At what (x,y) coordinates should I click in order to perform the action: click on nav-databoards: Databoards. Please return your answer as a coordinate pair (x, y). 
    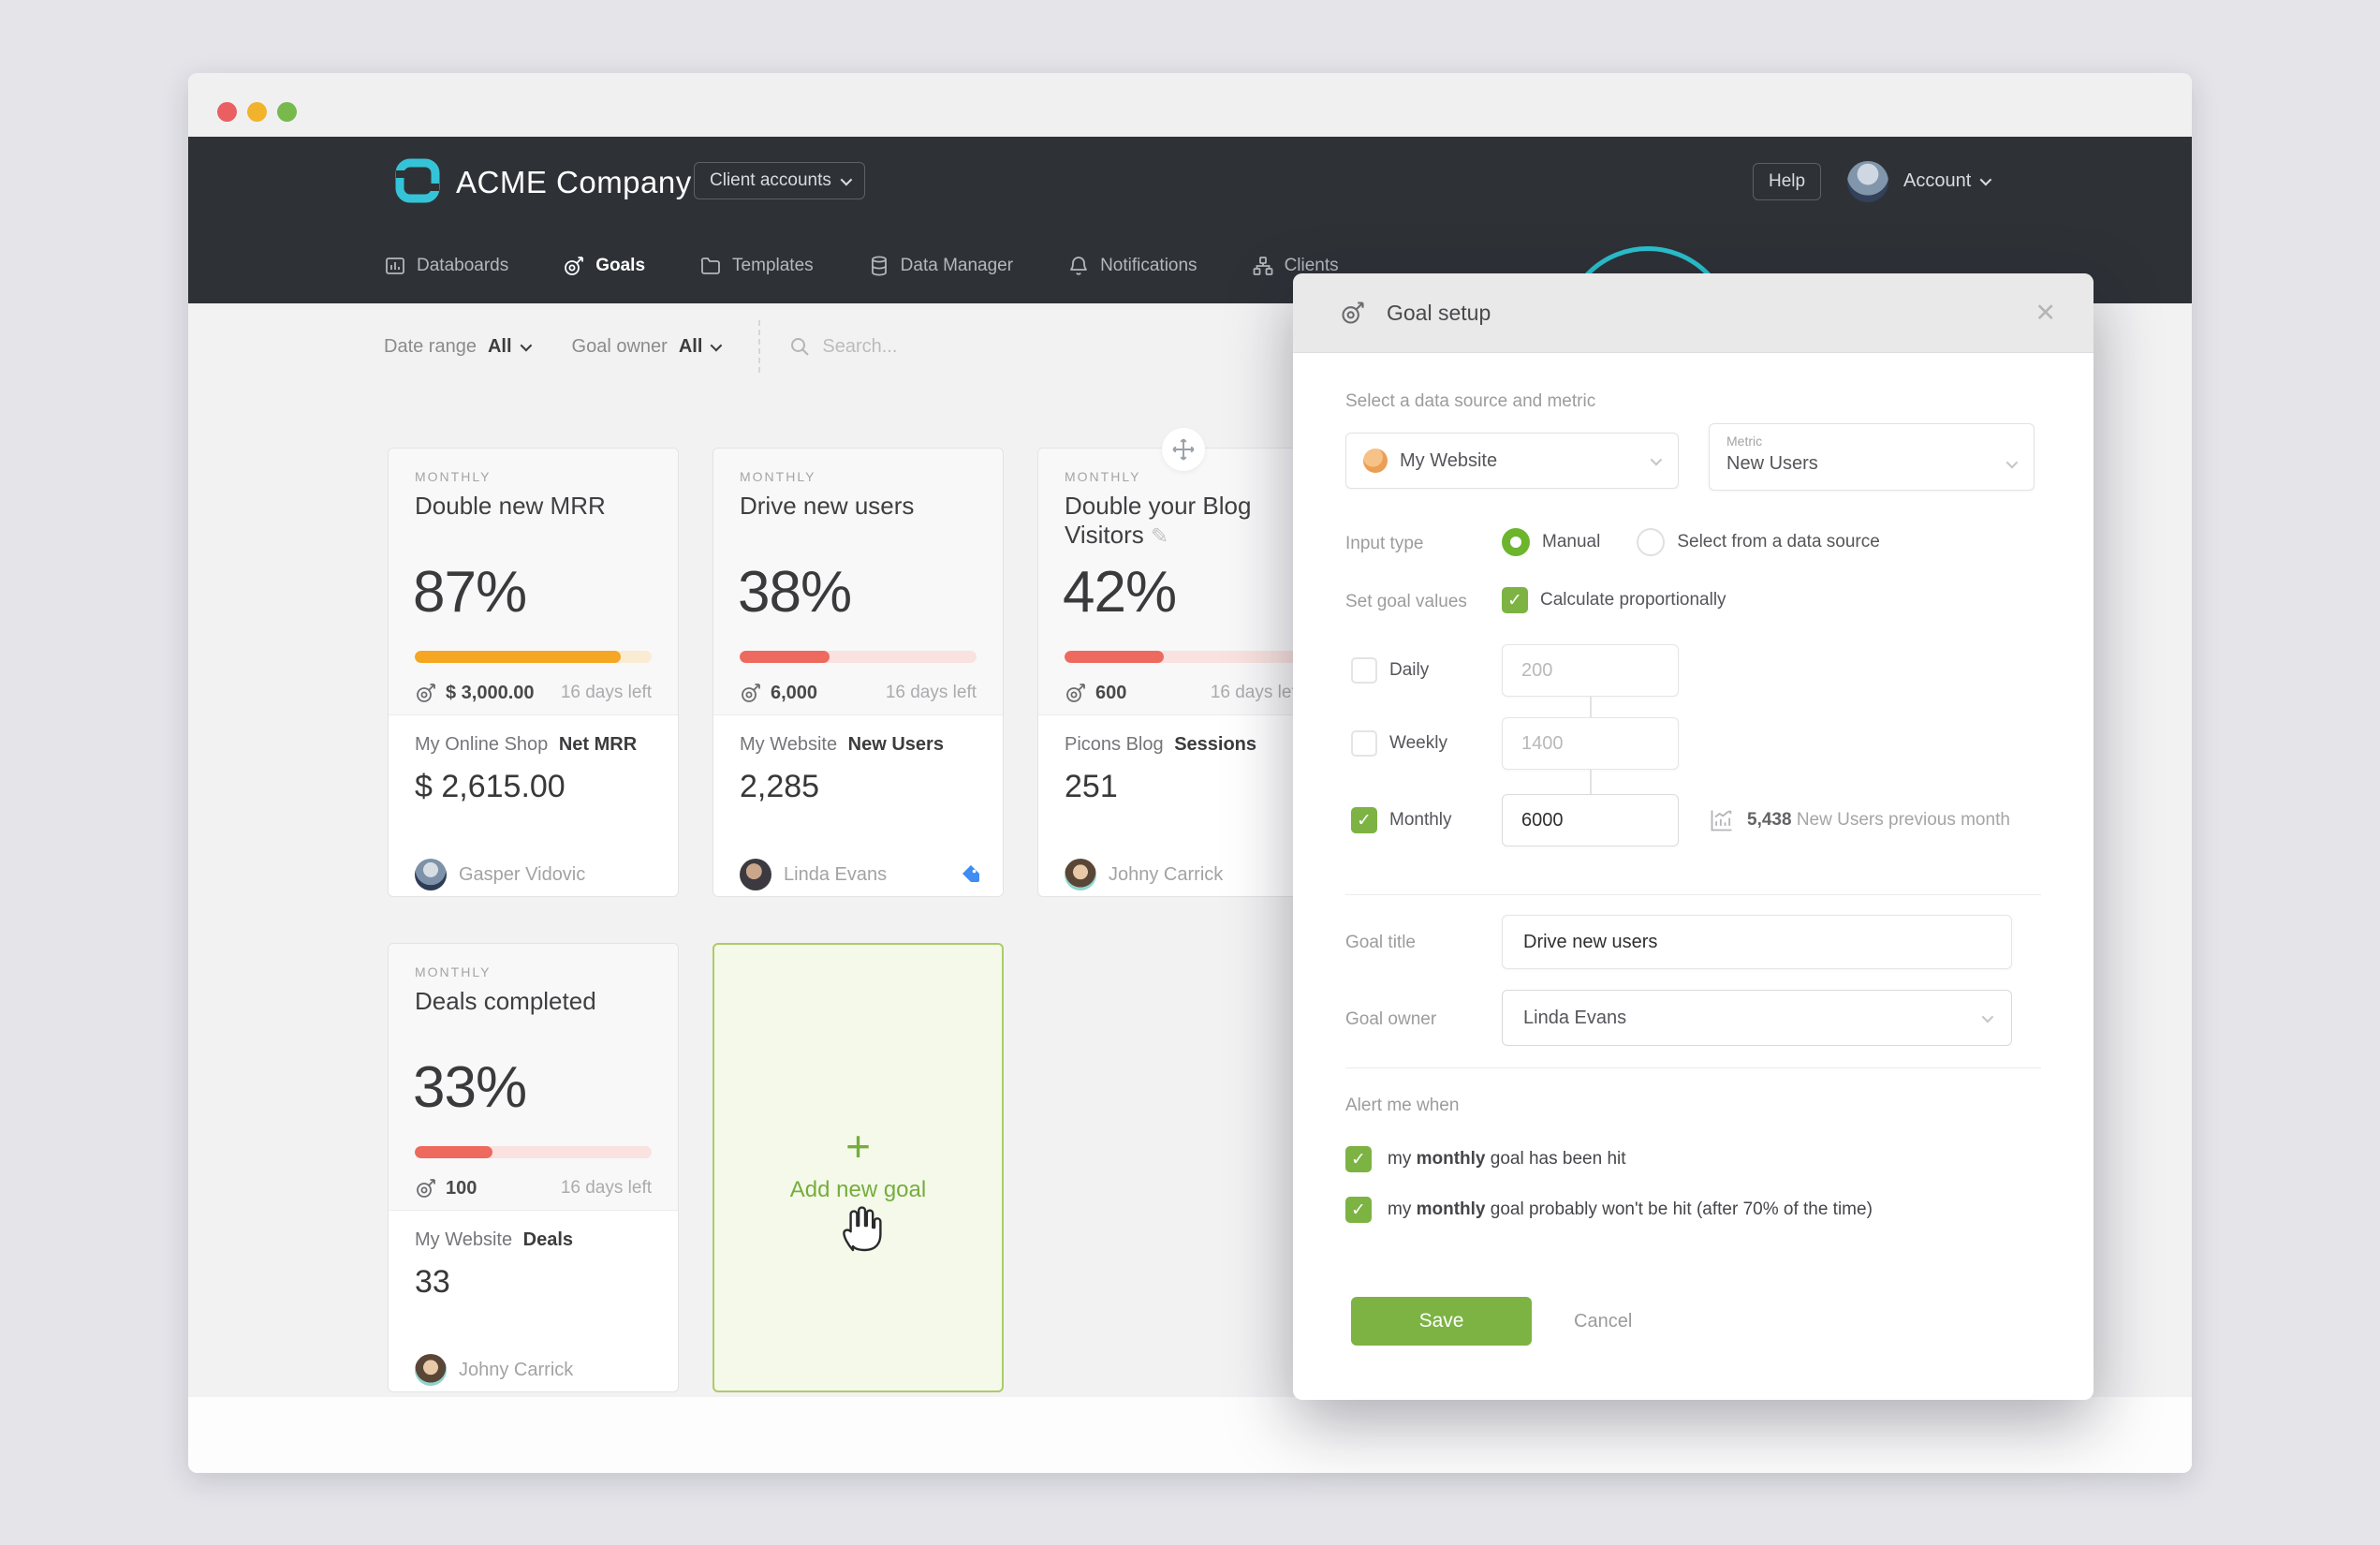
    Looking at the image, I should click on (446, 266).